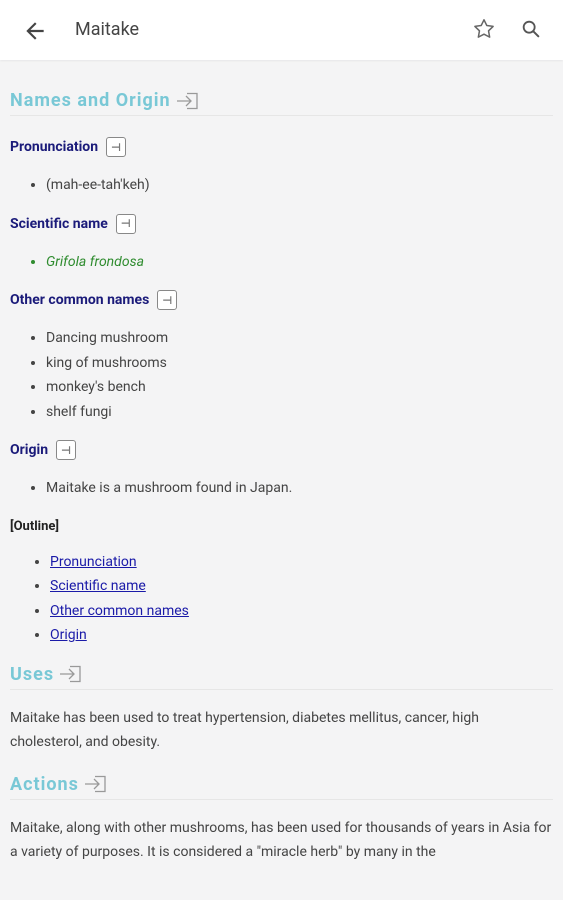  I want to click on origin-list: Maitake is a mushroom found in Japan., so click(281, 488).